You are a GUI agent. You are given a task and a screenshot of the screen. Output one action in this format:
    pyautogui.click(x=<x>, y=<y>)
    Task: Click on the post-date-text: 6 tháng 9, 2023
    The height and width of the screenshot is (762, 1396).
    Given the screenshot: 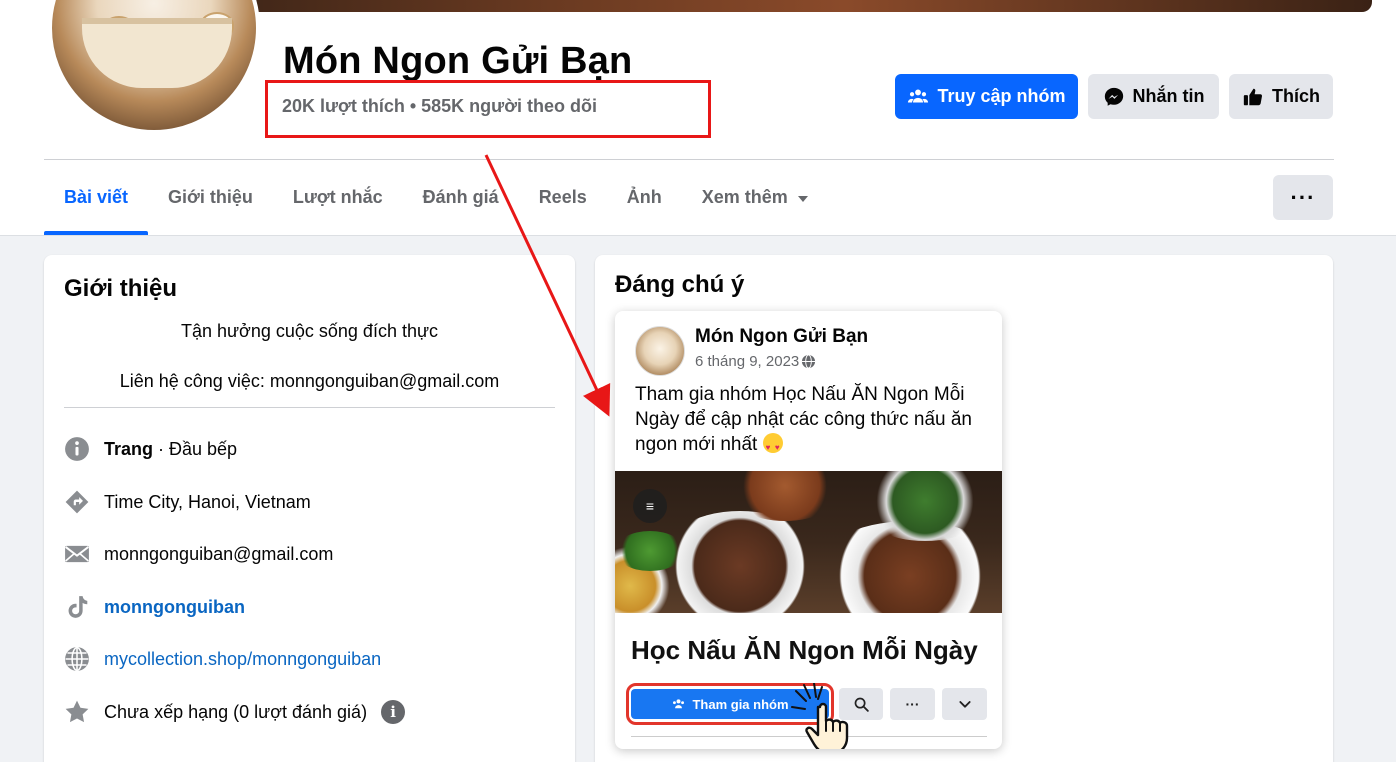 What is the action you would take?
    pyautogui.click(x=747, y=361)
    